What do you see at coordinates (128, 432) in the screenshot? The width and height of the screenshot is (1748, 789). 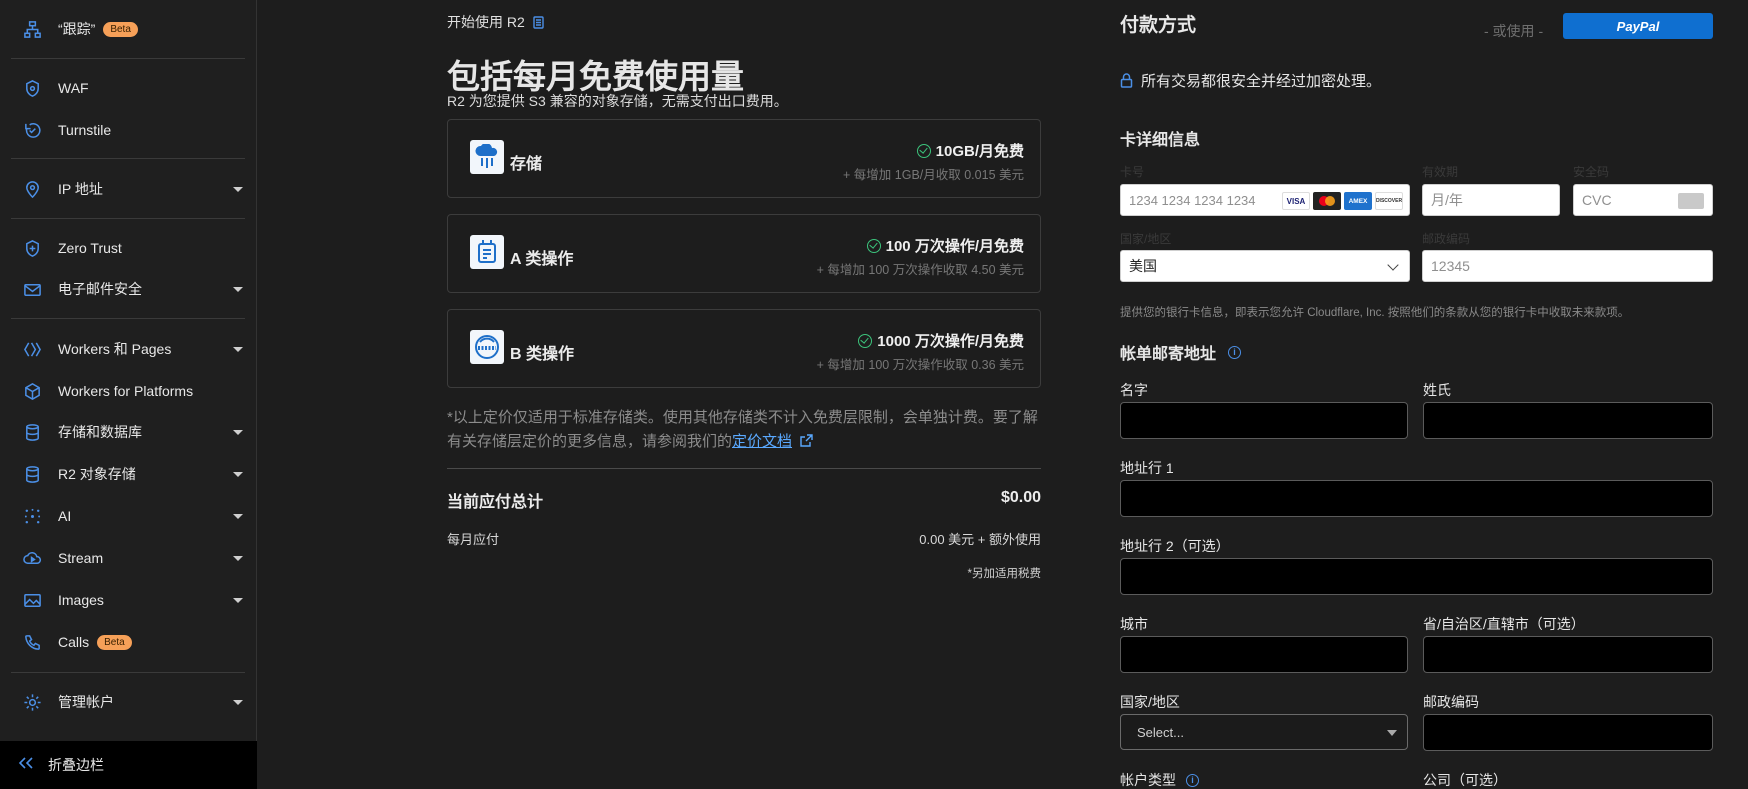 I see `sidebar-item-storage-db: 存储和数据库` at bounding box center [128, 432].